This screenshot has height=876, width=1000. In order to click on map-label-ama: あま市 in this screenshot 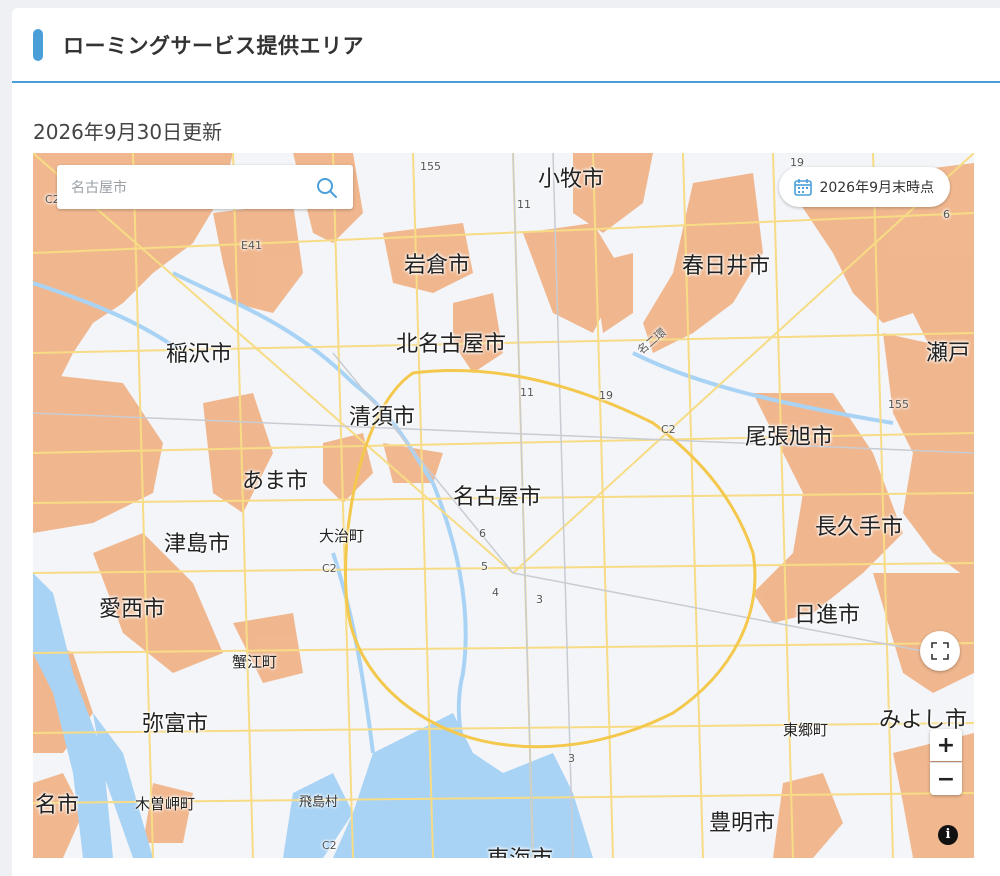, I will do `click(275, 481)`.